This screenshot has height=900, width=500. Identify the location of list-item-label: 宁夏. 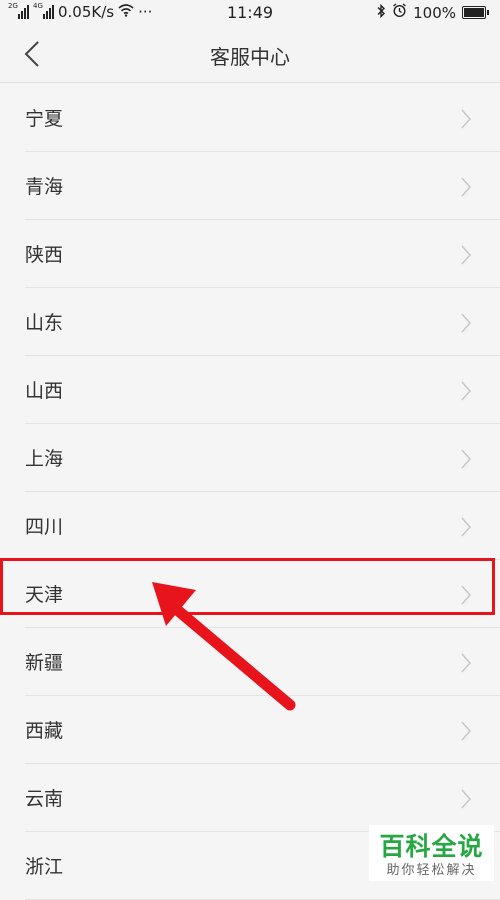
(44, 119).